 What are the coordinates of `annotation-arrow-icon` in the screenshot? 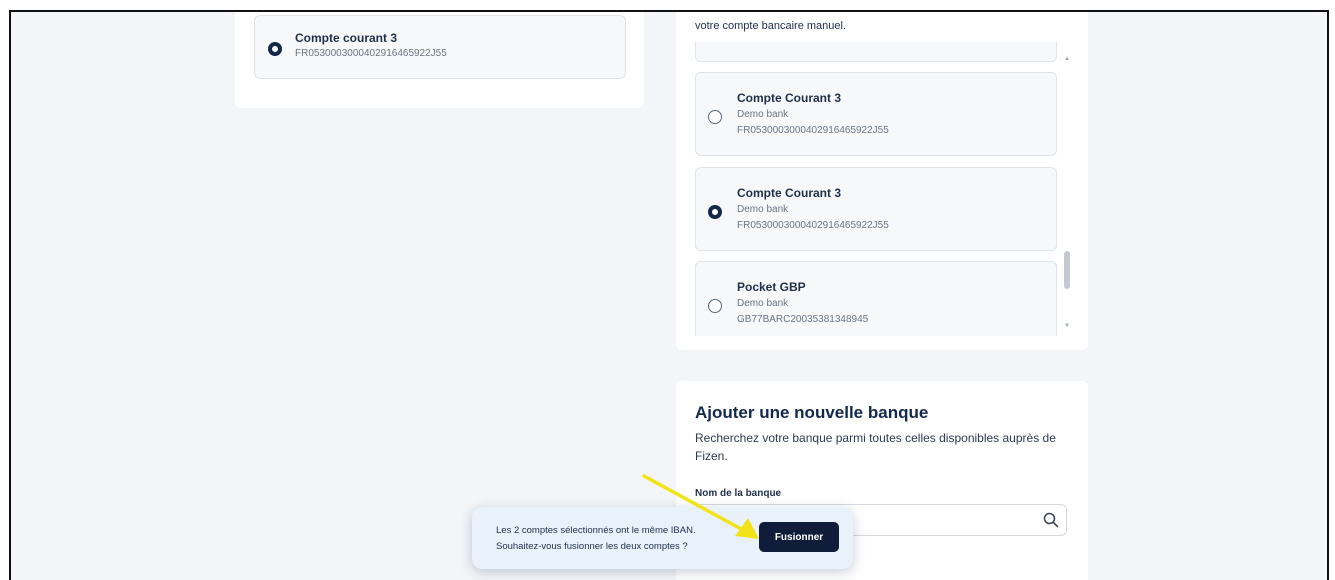 It's located at (700, 506).